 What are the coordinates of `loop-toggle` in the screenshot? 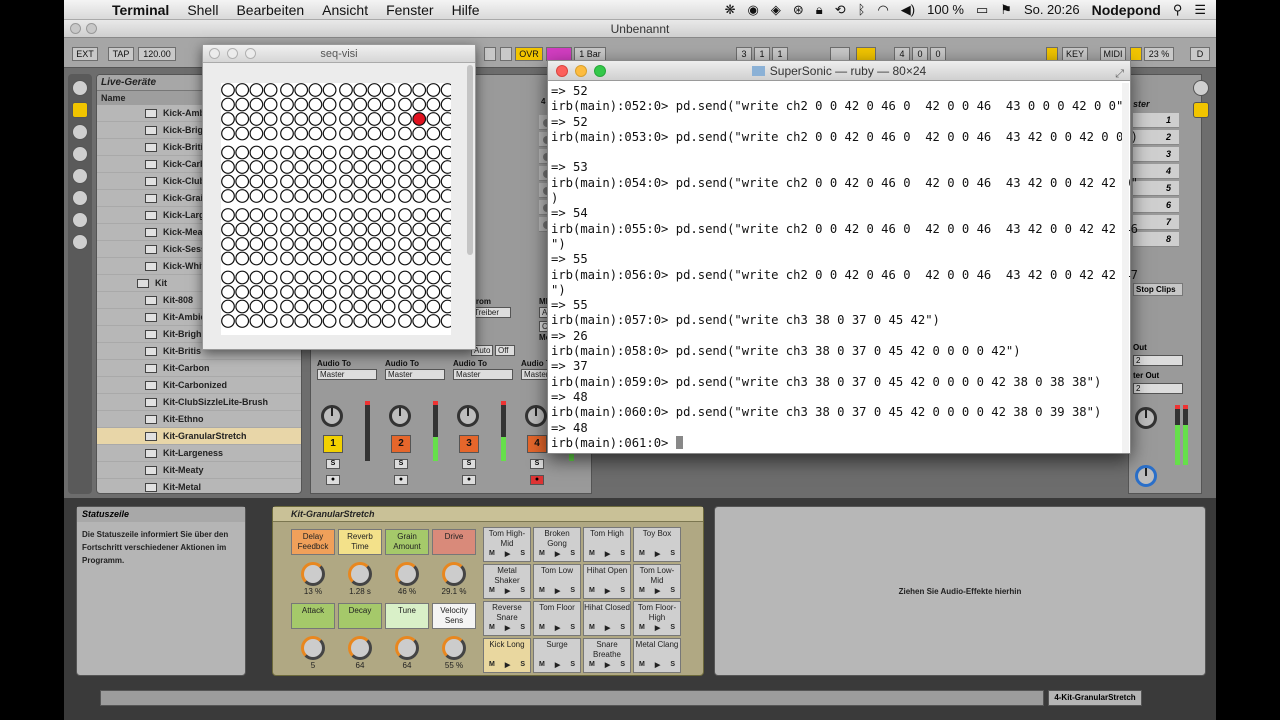 It's located at (840, 54).